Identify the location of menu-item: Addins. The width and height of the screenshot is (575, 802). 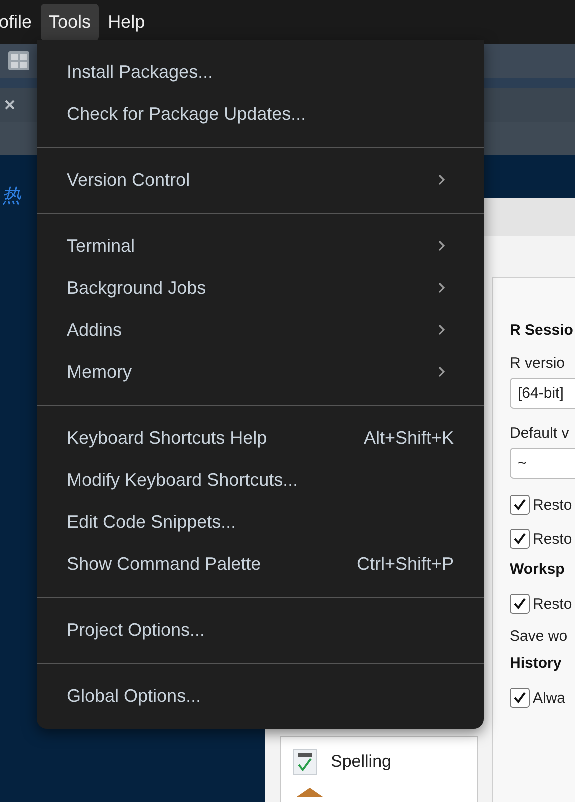
(260, 330).